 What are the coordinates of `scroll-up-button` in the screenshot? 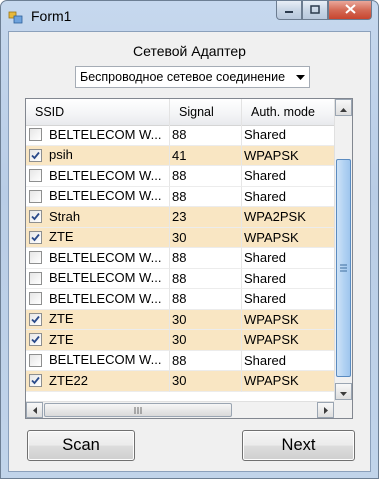 It's located at (343, 107).